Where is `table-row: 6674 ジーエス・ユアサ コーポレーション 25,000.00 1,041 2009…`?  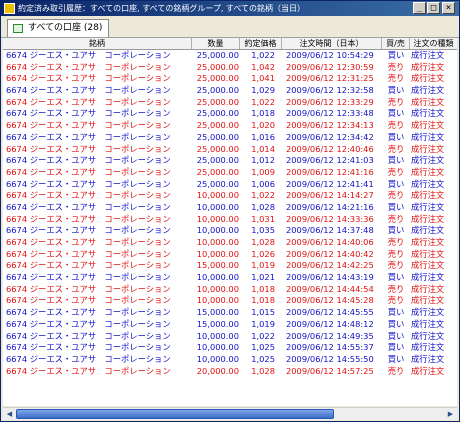
table-row: 6674 ジーエス・ユアサ コーポレーション 25,000.00 1,041 2009… is located at coordinates (230, 79).